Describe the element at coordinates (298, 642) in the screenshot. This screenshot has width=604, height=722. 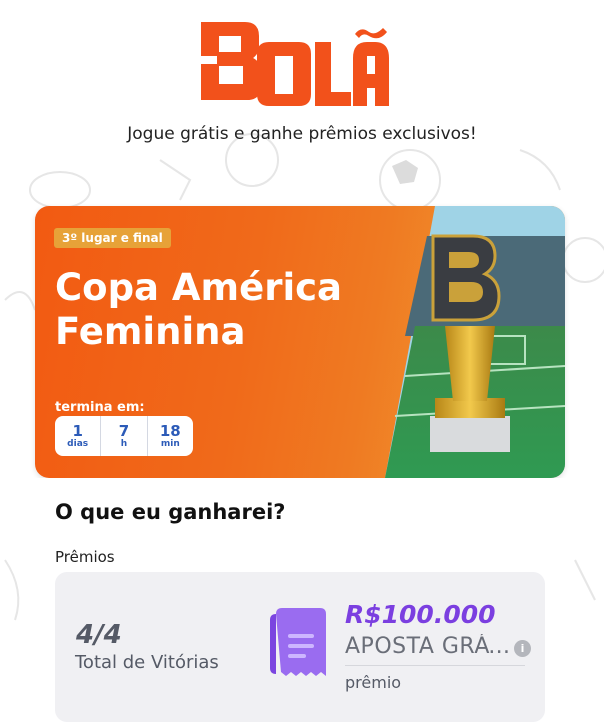
I see `ticket-icon` at that location.